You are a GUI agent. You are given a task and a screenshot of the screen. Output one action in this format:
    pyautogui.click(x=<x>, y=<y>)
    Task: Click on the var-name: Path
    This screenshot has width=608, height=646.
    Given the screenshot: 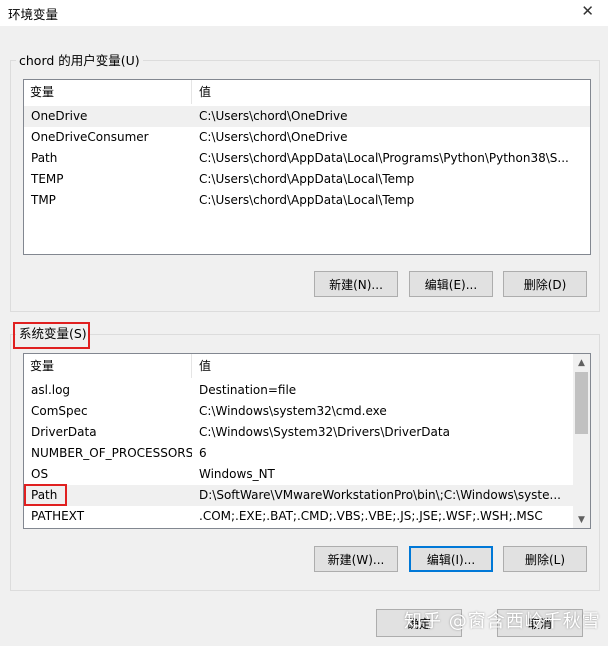 What is the action you would take?
    pyautogui.click(x=44, y=158)
    